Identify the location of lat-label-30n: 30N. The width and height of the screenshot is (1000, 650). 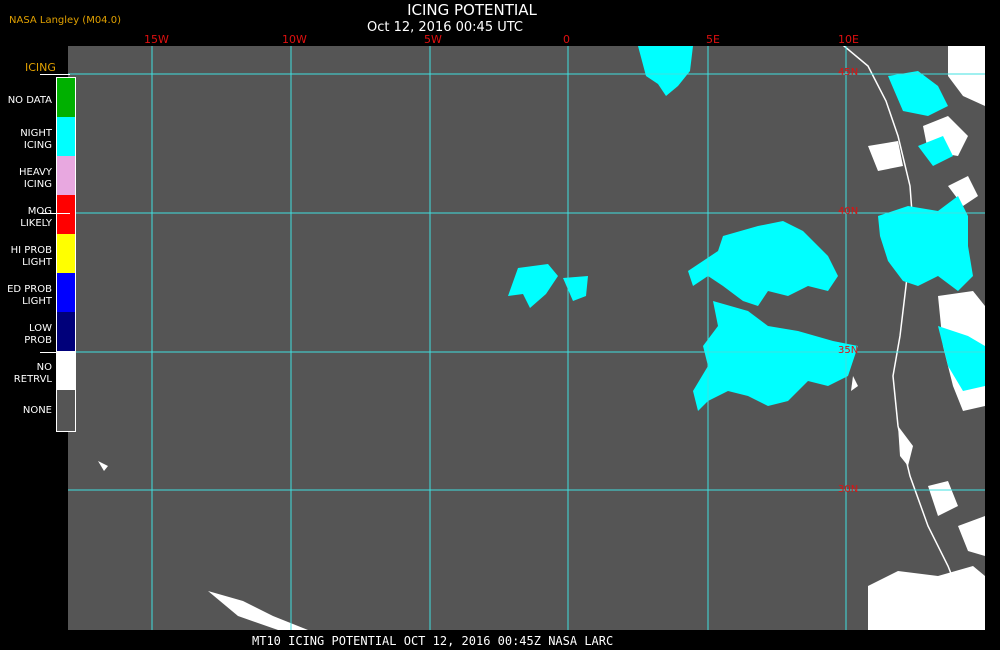
(848, 489).